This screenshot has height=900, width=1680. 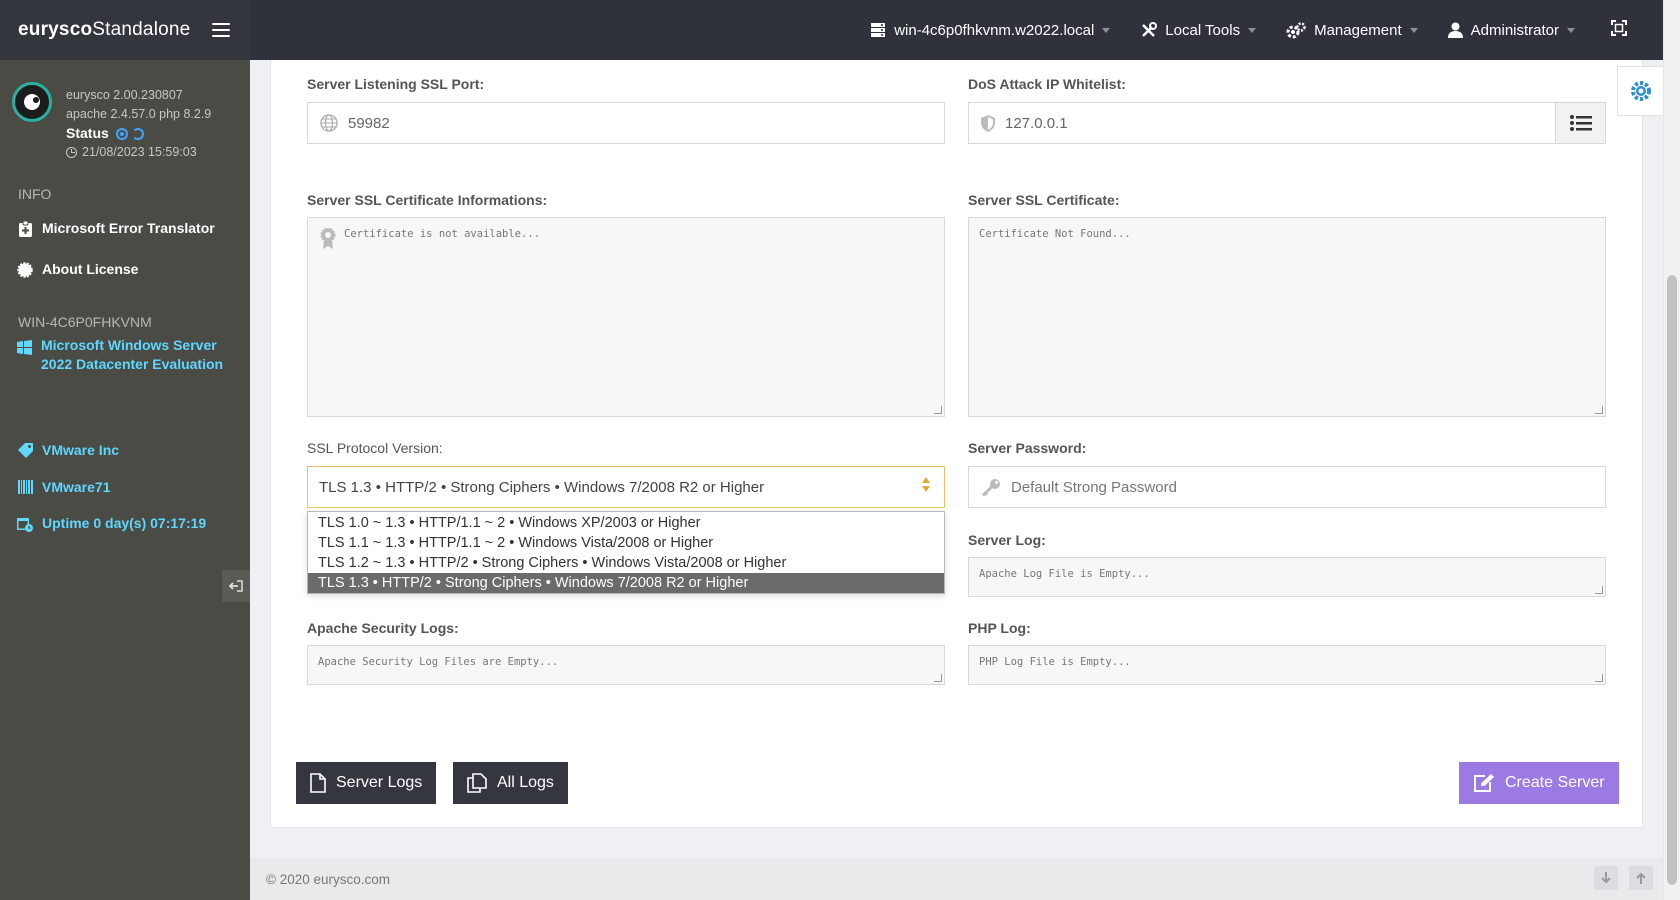 I want to click on version-text: eurysco 2.00.230807, so click(x=124, y=95).